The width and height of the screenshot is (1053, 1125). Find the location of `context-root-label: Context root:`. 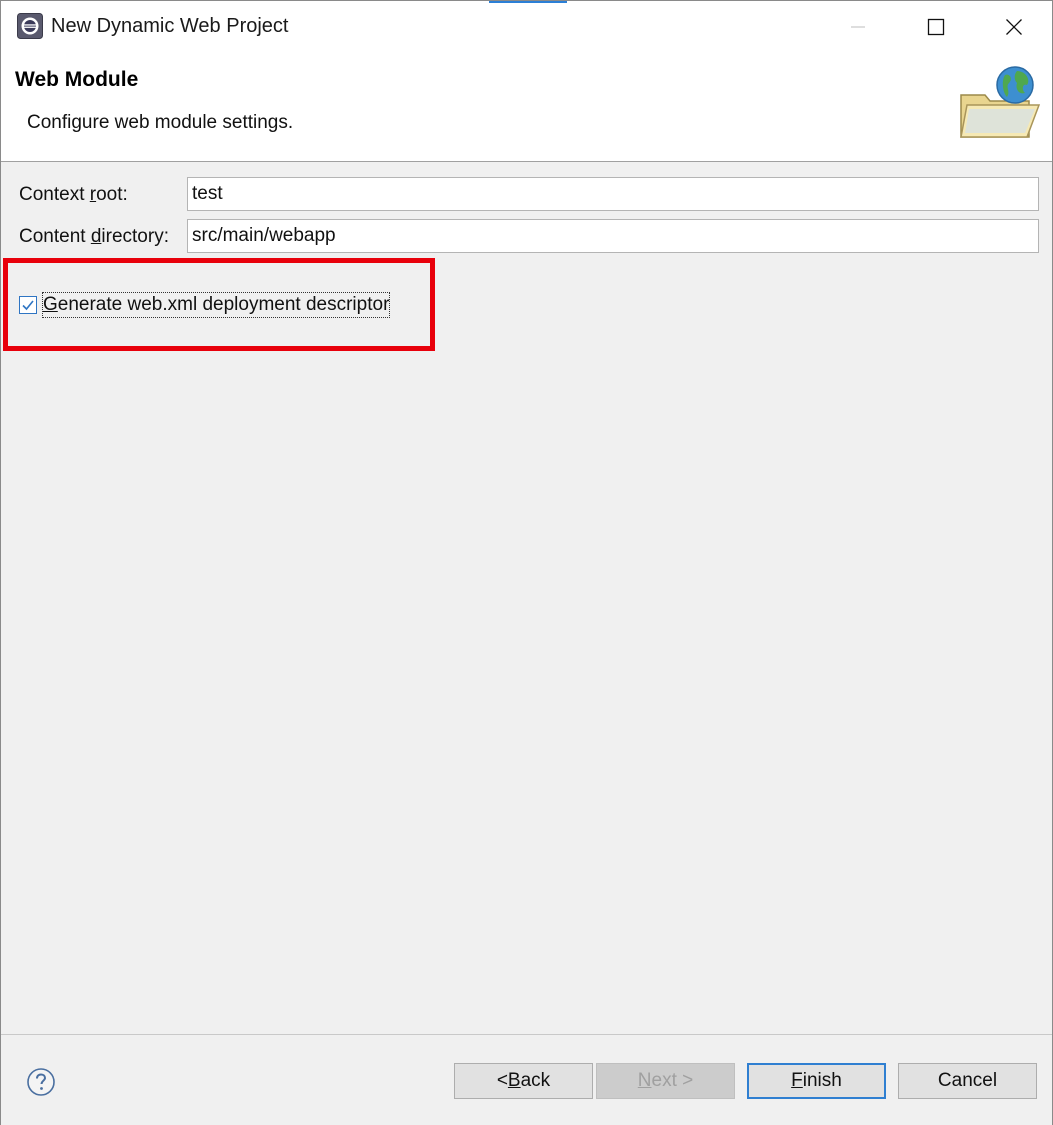

context-root-label: Context root: is located at coordinates (73, 194).